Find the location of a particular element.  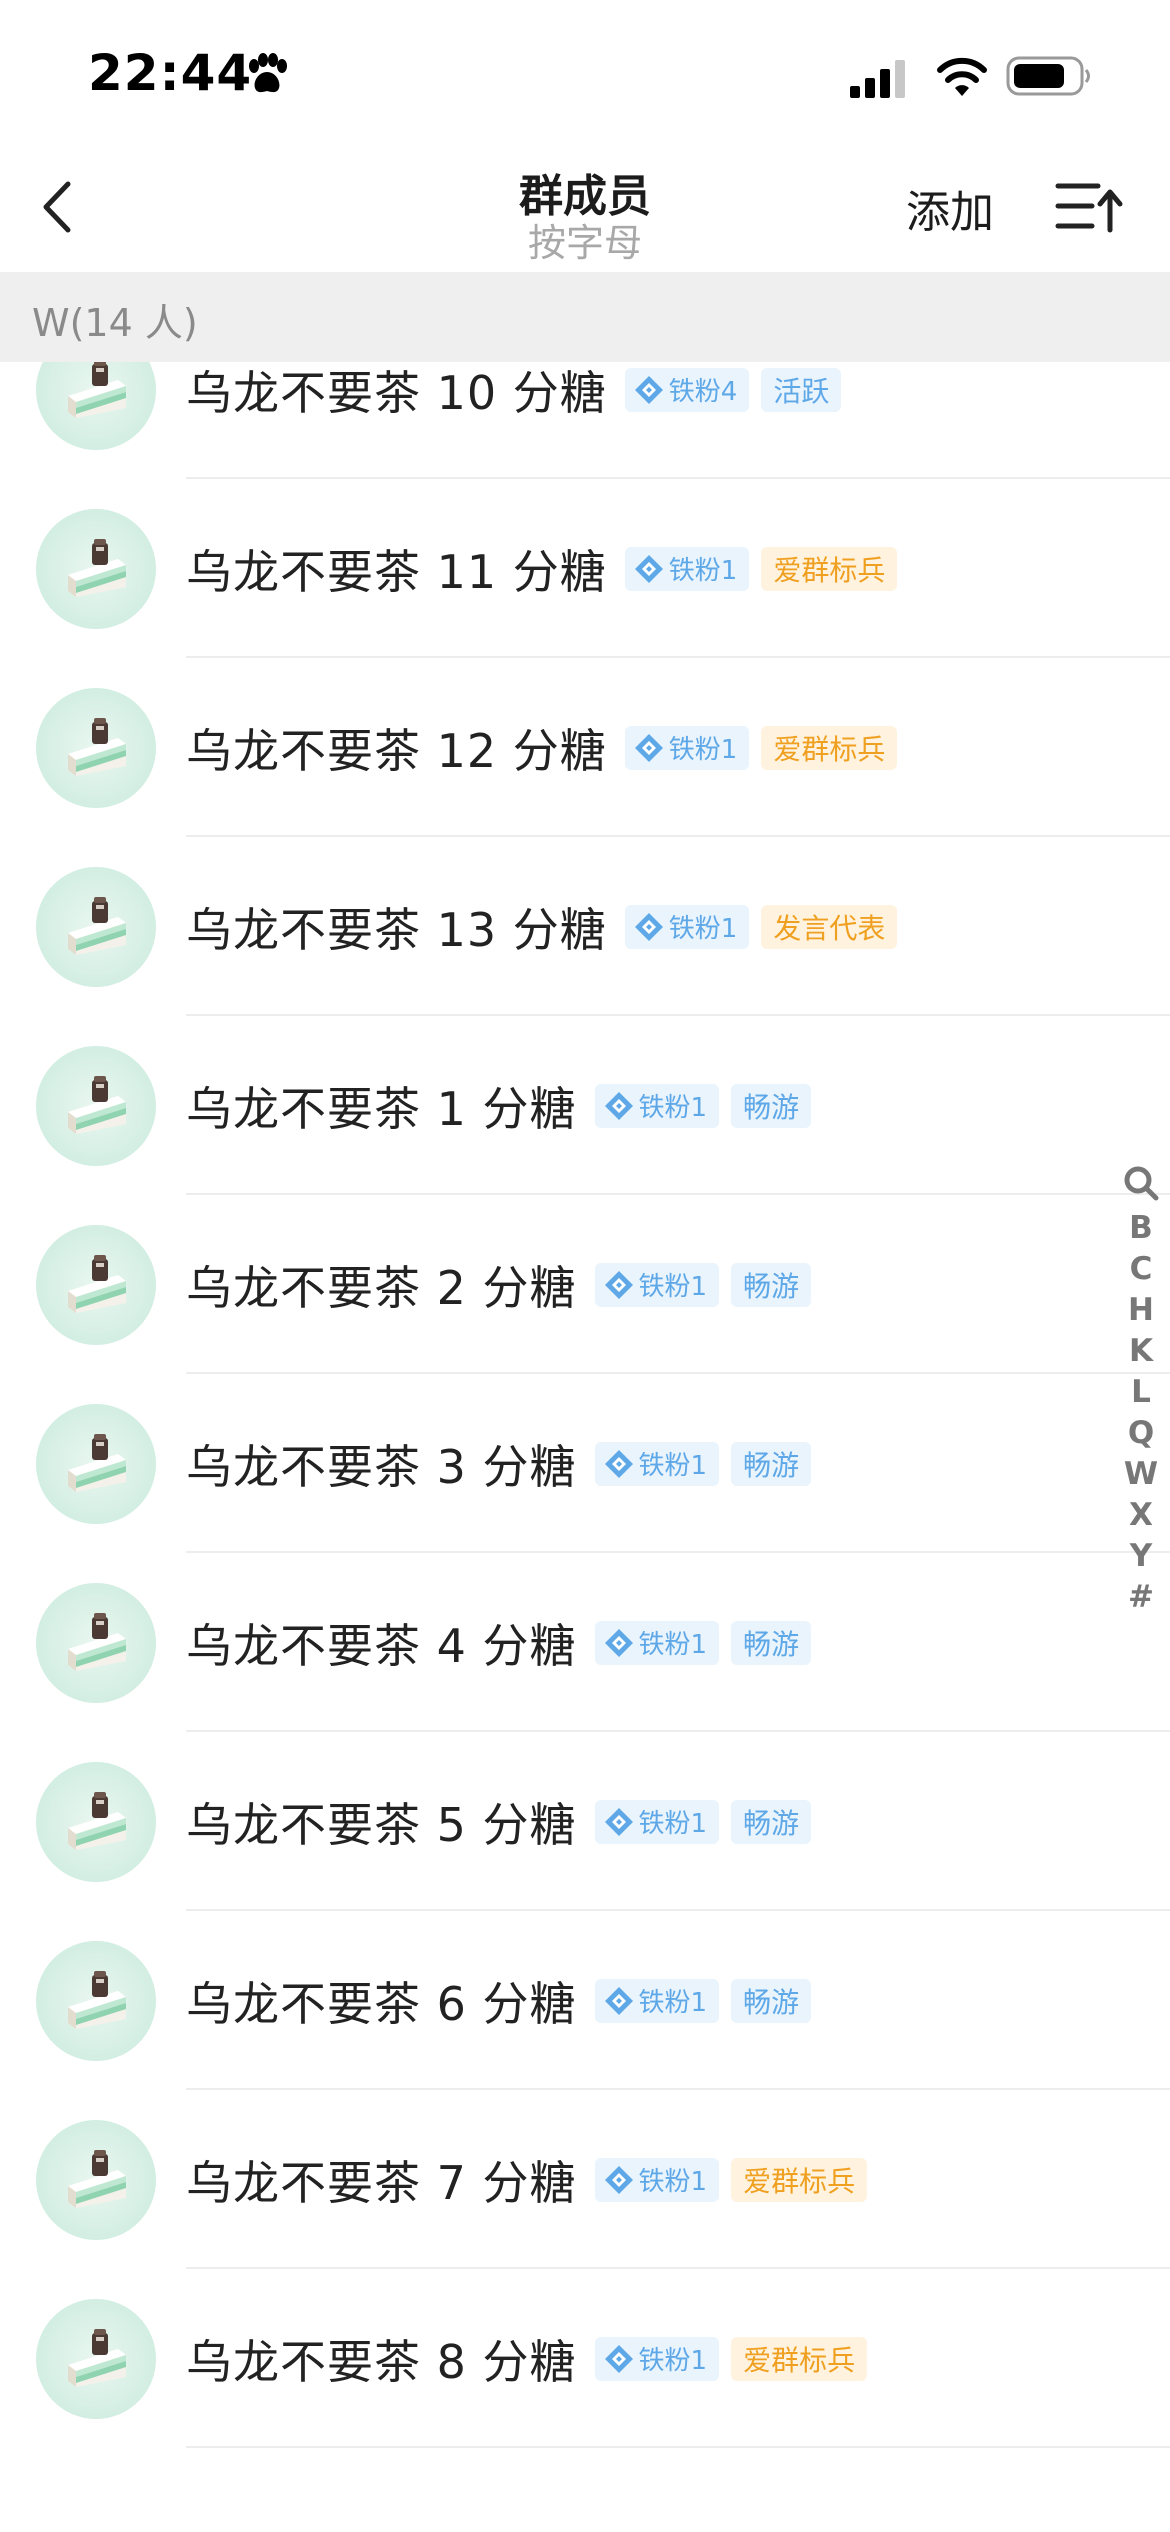

member-name: 乌龙不要茶 13 分糖 is located at coordinates (396, 929).